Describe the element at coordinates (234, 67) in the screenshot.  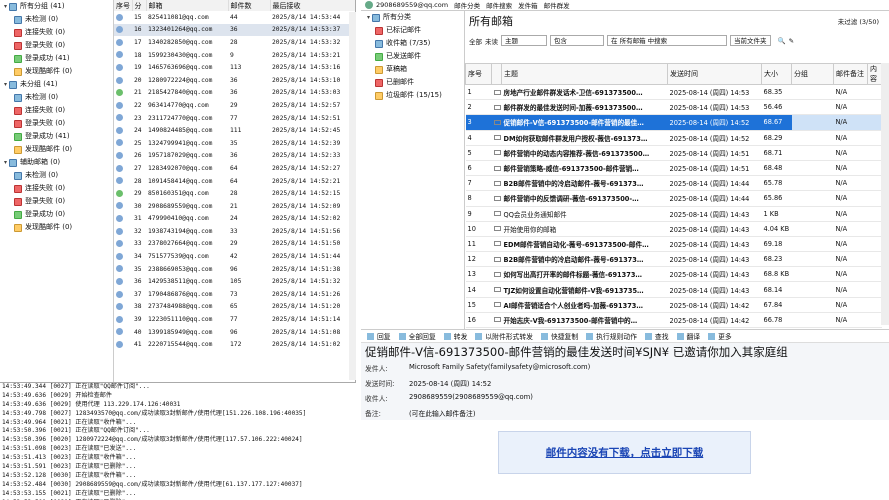
I see `table-row: 19 1465763696@qq.com 113 2025/8/14 14:53:16` at that location.